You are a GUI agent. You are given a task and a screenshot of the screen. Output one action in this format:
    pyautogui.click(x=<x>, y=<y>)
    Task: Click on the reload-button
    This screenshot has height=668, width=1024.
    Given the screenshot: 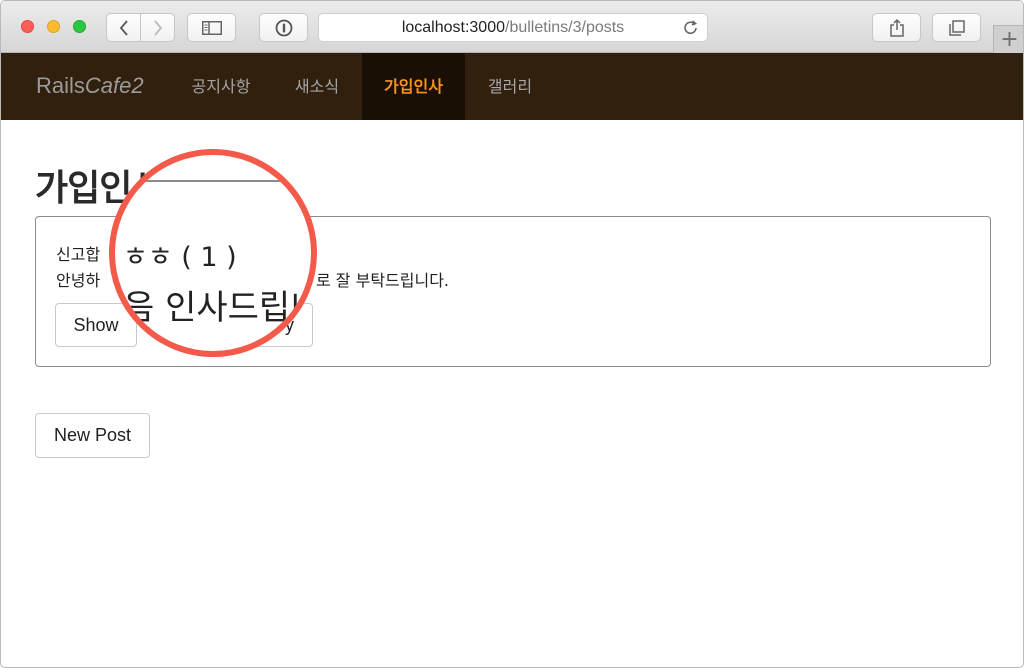 What is the action you would take?
    pyautogui.click(x=691, y=29)
    